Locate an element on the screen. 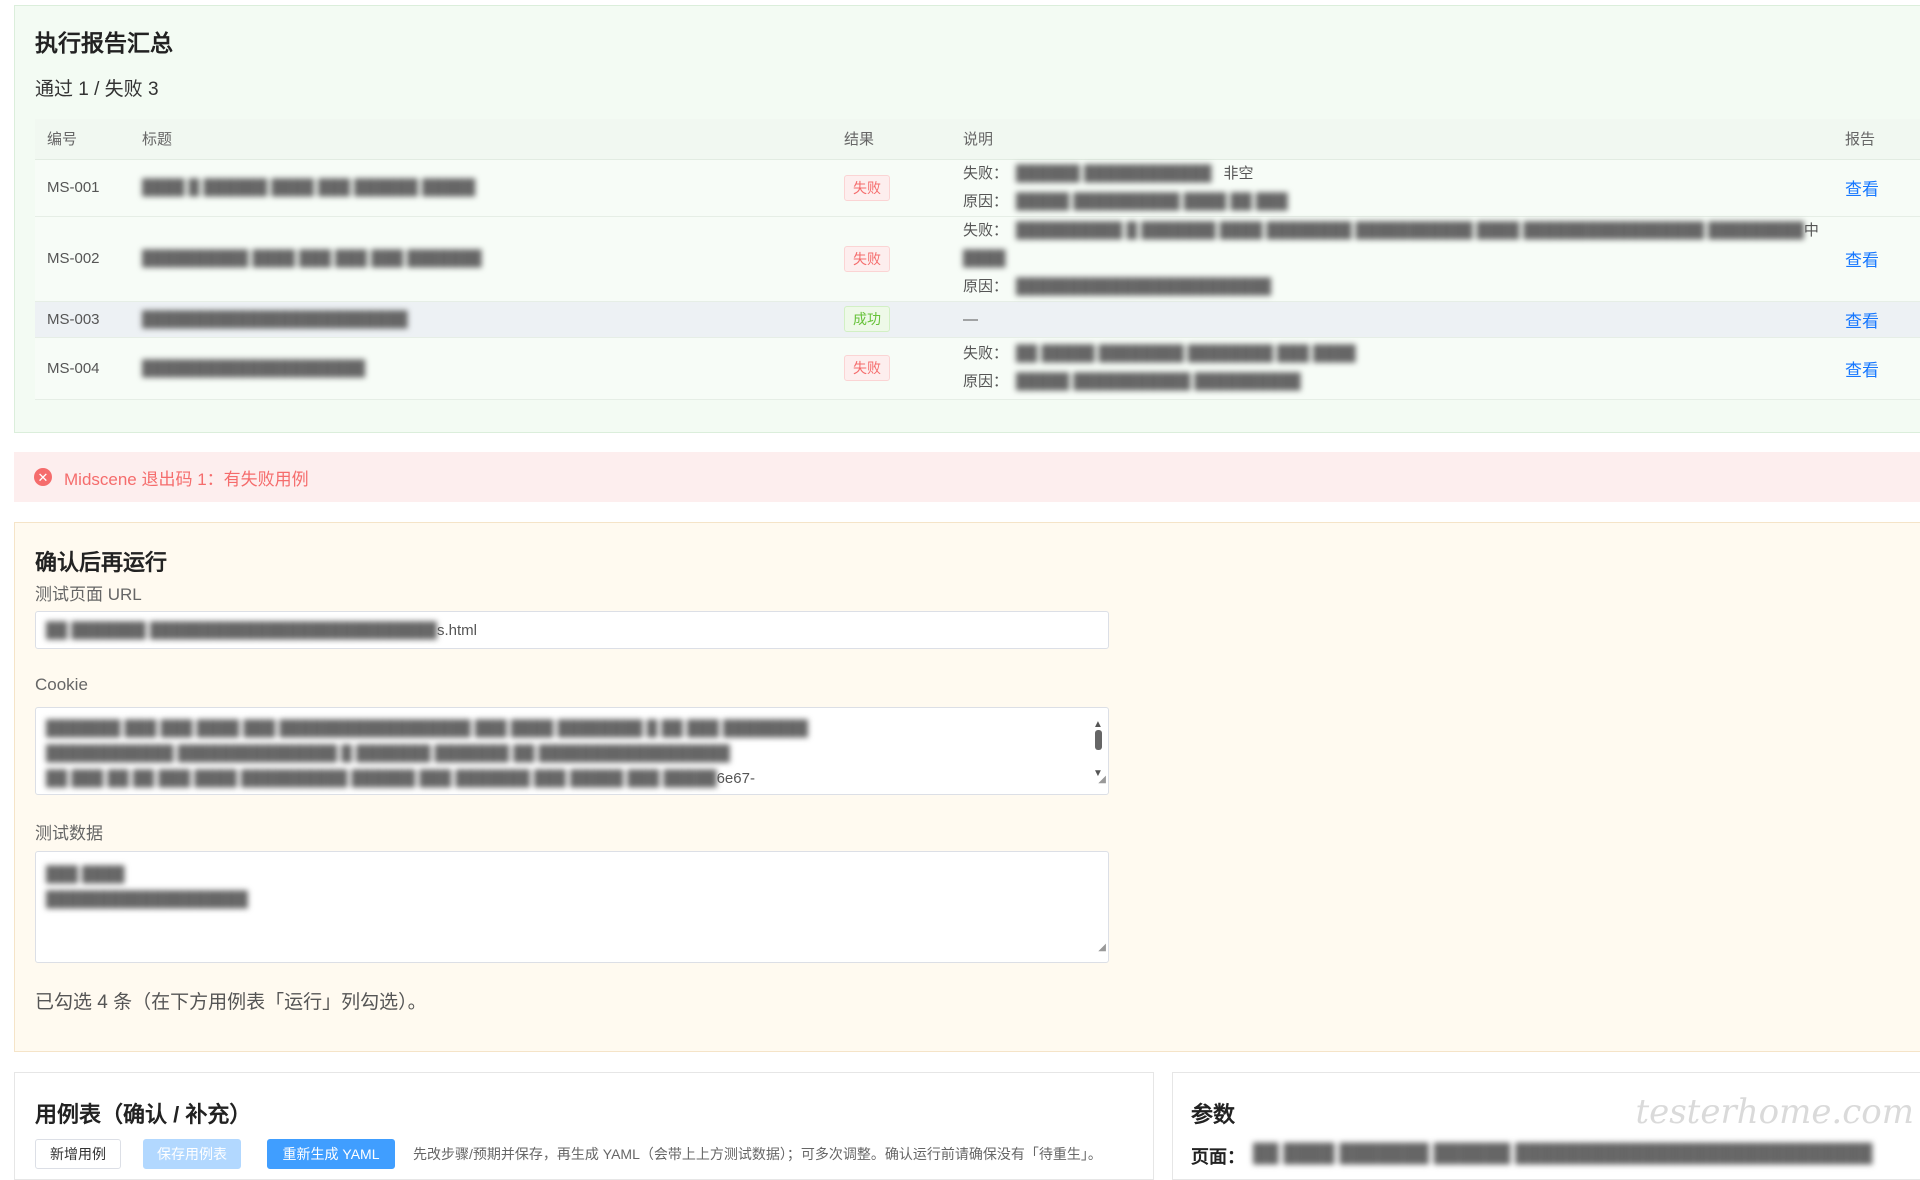  save-cases-button: 保存用例表 is located at coordinates (192, 1154).